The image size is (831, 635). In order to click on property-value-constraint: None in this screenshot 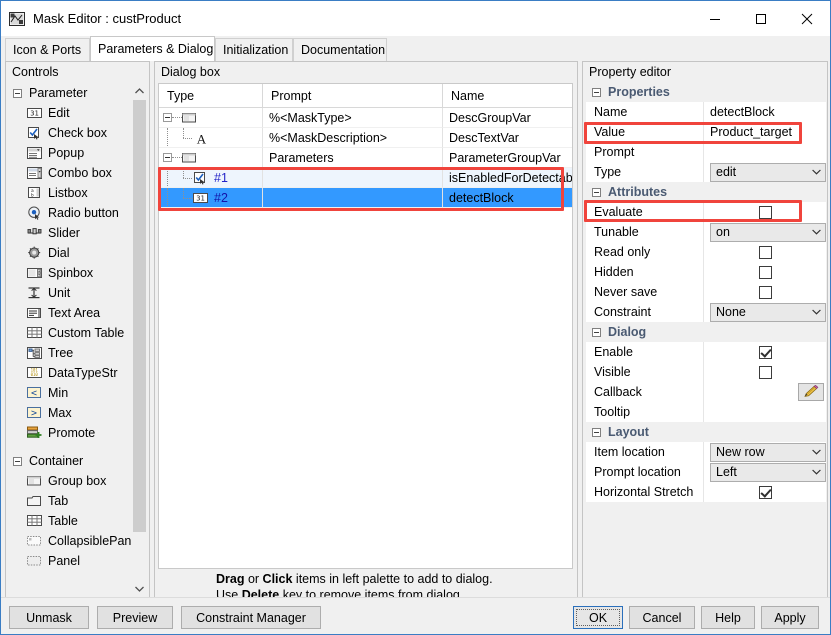, I will do `click(765, 312)`.